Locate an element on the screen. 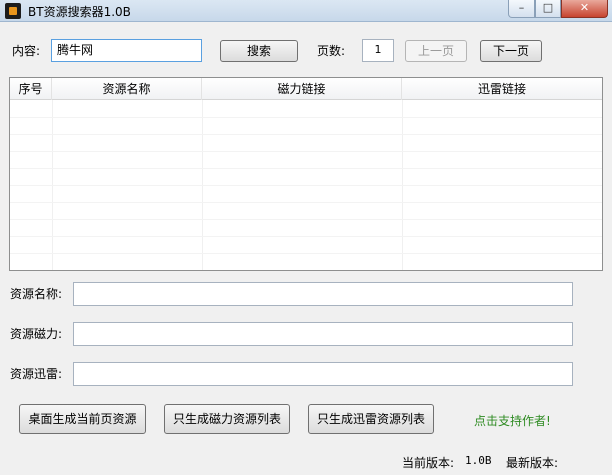 The width and height of the screenshot is (612, 475). generate-page-button: 桌面生成当前页资源 is located at coordinates (82, 419).